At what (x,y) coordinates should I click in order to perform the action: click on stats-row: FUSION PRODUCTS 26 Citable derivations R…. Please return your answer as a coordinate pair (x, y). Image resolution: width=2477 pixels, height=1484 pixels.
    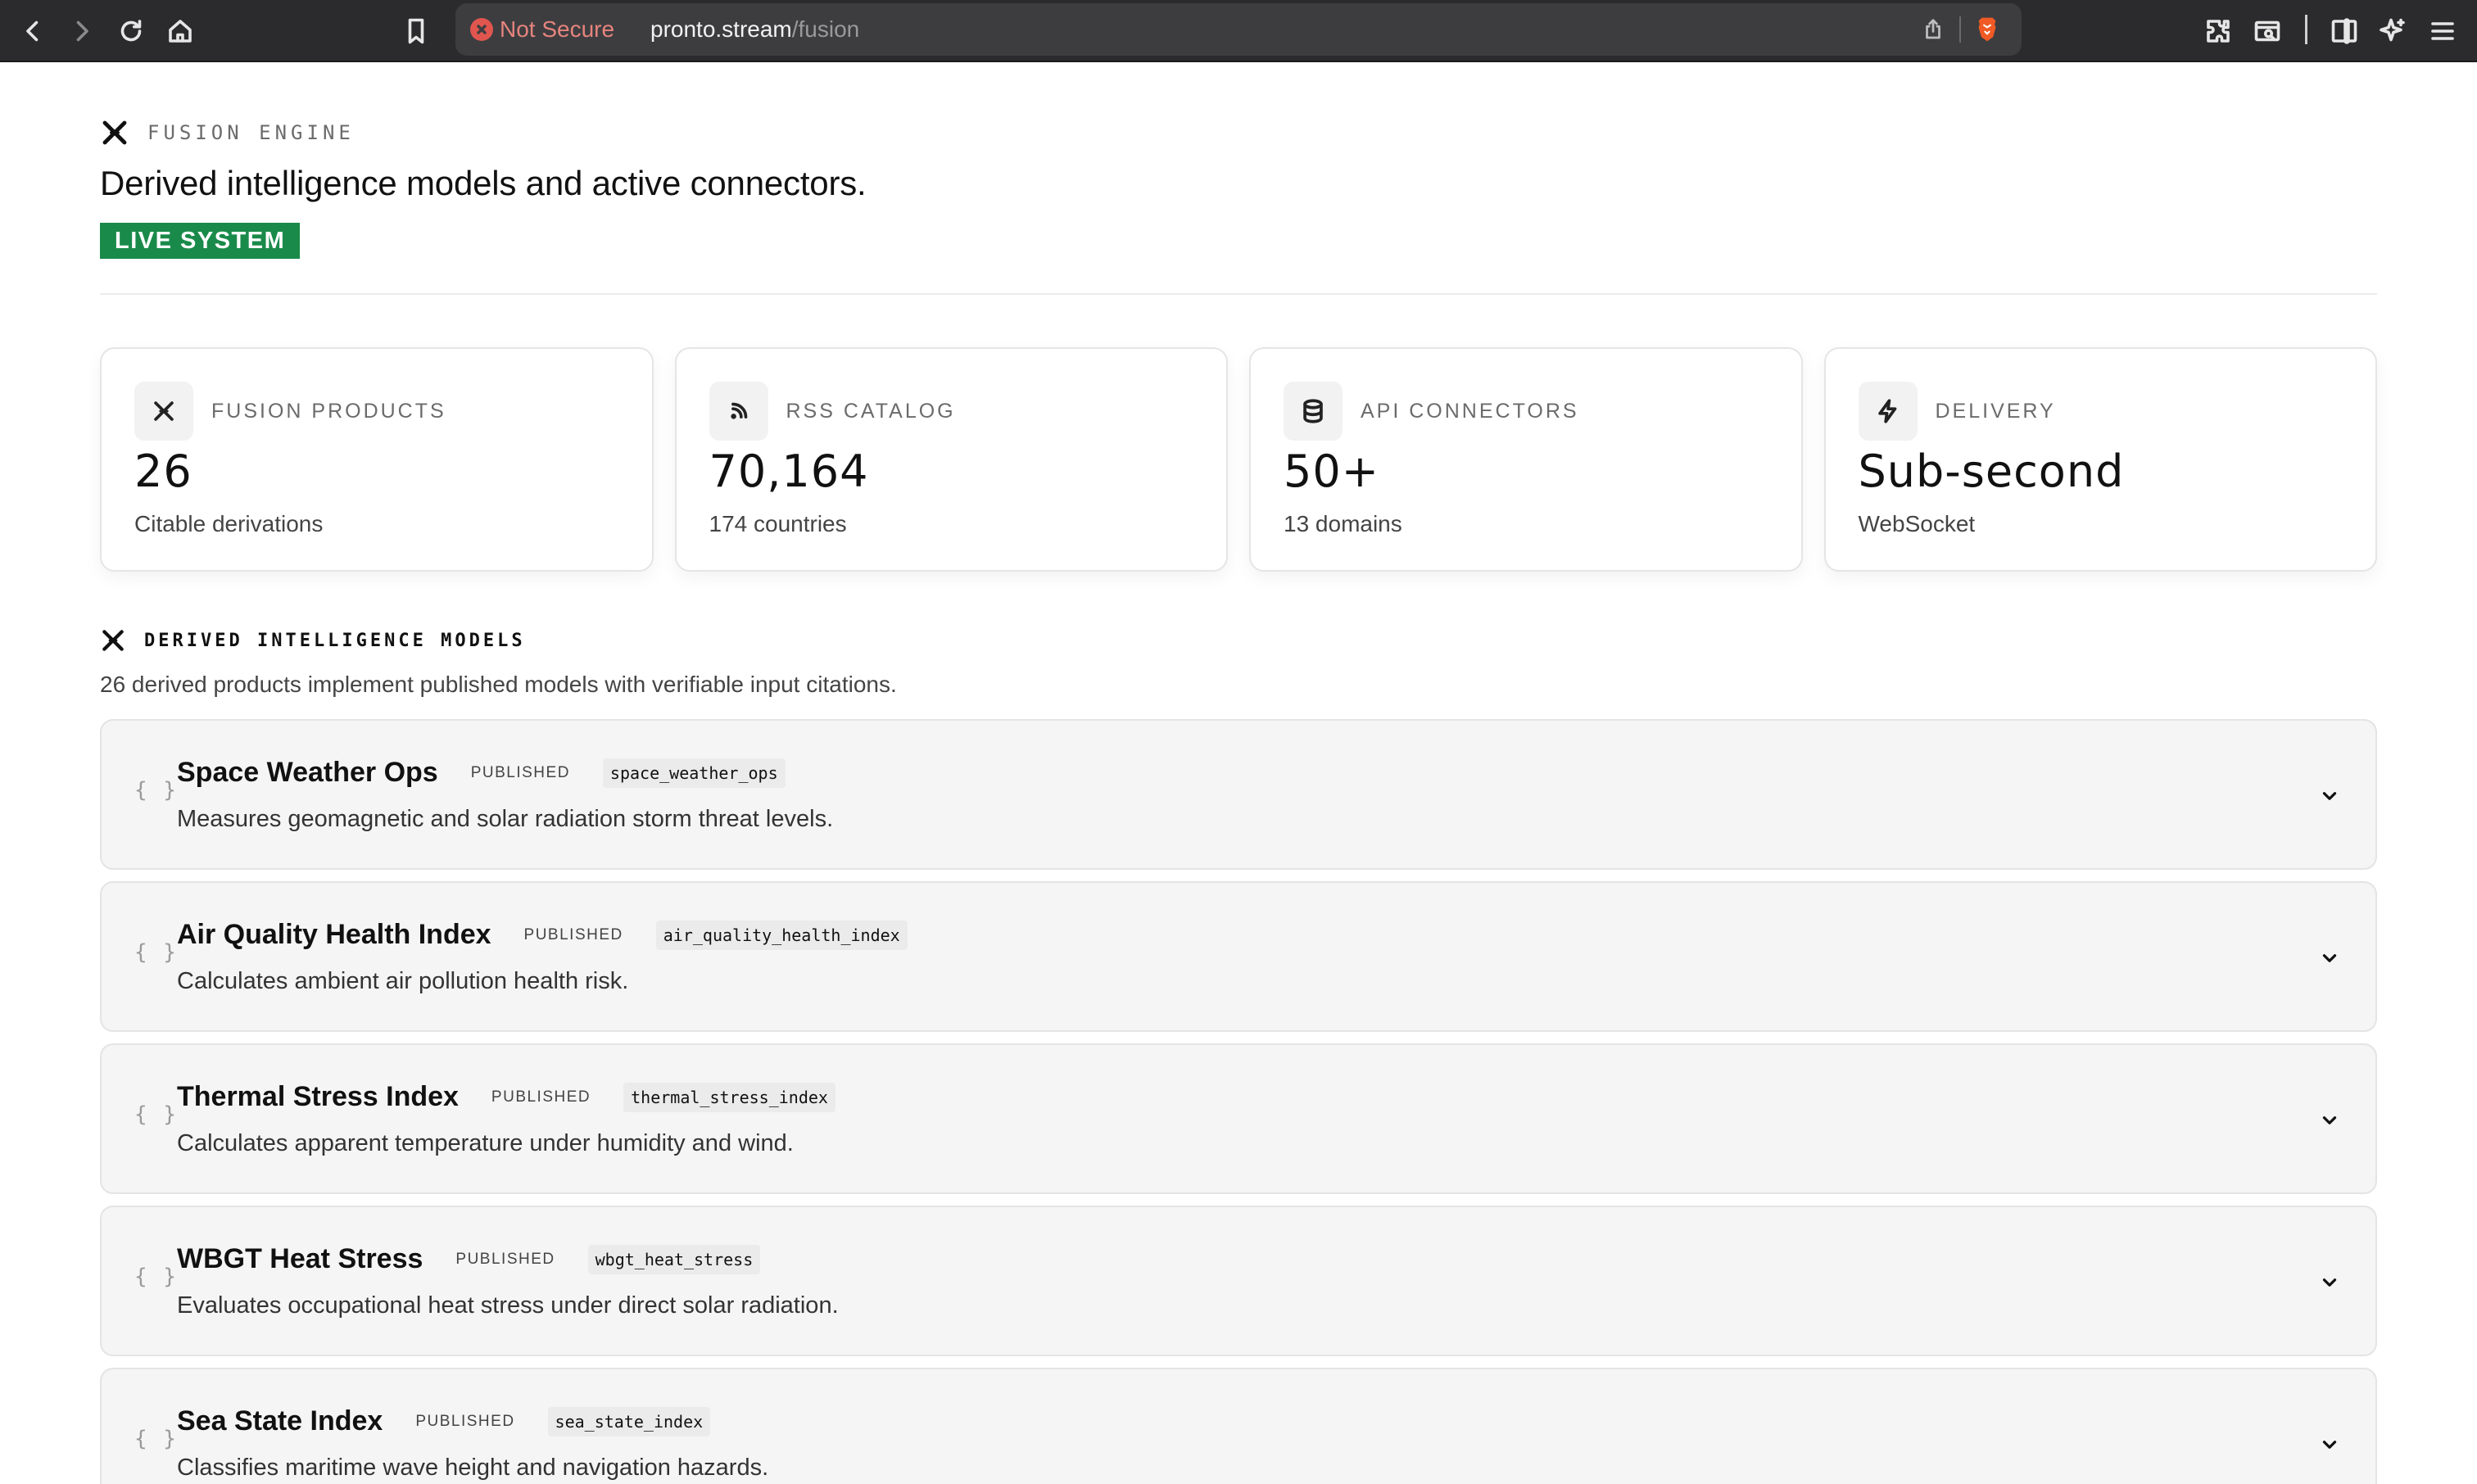
    Looking at the image, I should click on (1238, 460).